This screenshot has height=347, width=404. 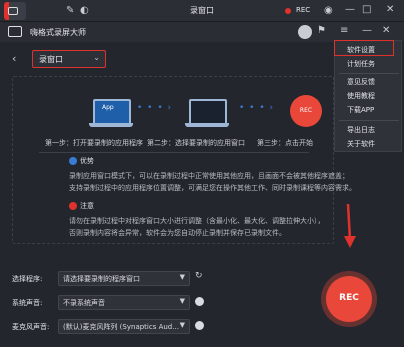 What do you see at coordinates (108, 107) in the screenshot?
I see `app-icon-label: App` at bounding box center [108, 107].